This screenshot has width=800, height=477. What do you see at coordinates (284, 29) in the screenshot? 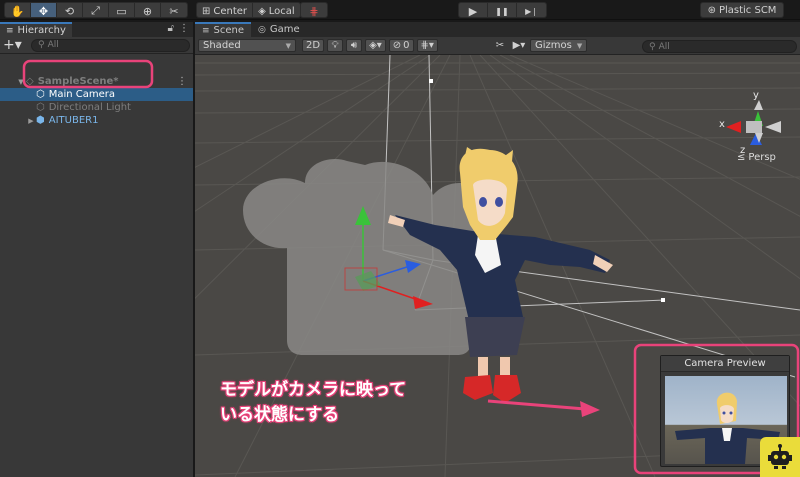
I see `tab-game-label: Game` at bounding box center [284, 29].